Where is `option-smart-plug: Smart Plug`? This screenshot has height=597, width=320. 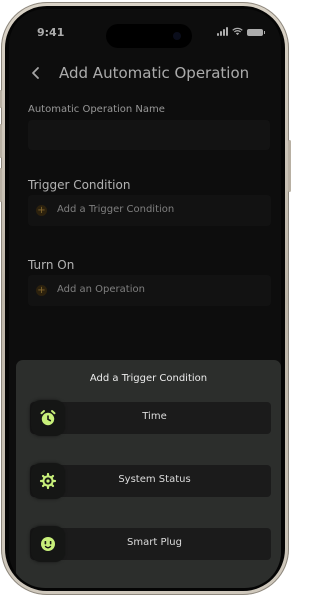 option-smart-plug: Smart Plug is located at coordinates (150, 544).